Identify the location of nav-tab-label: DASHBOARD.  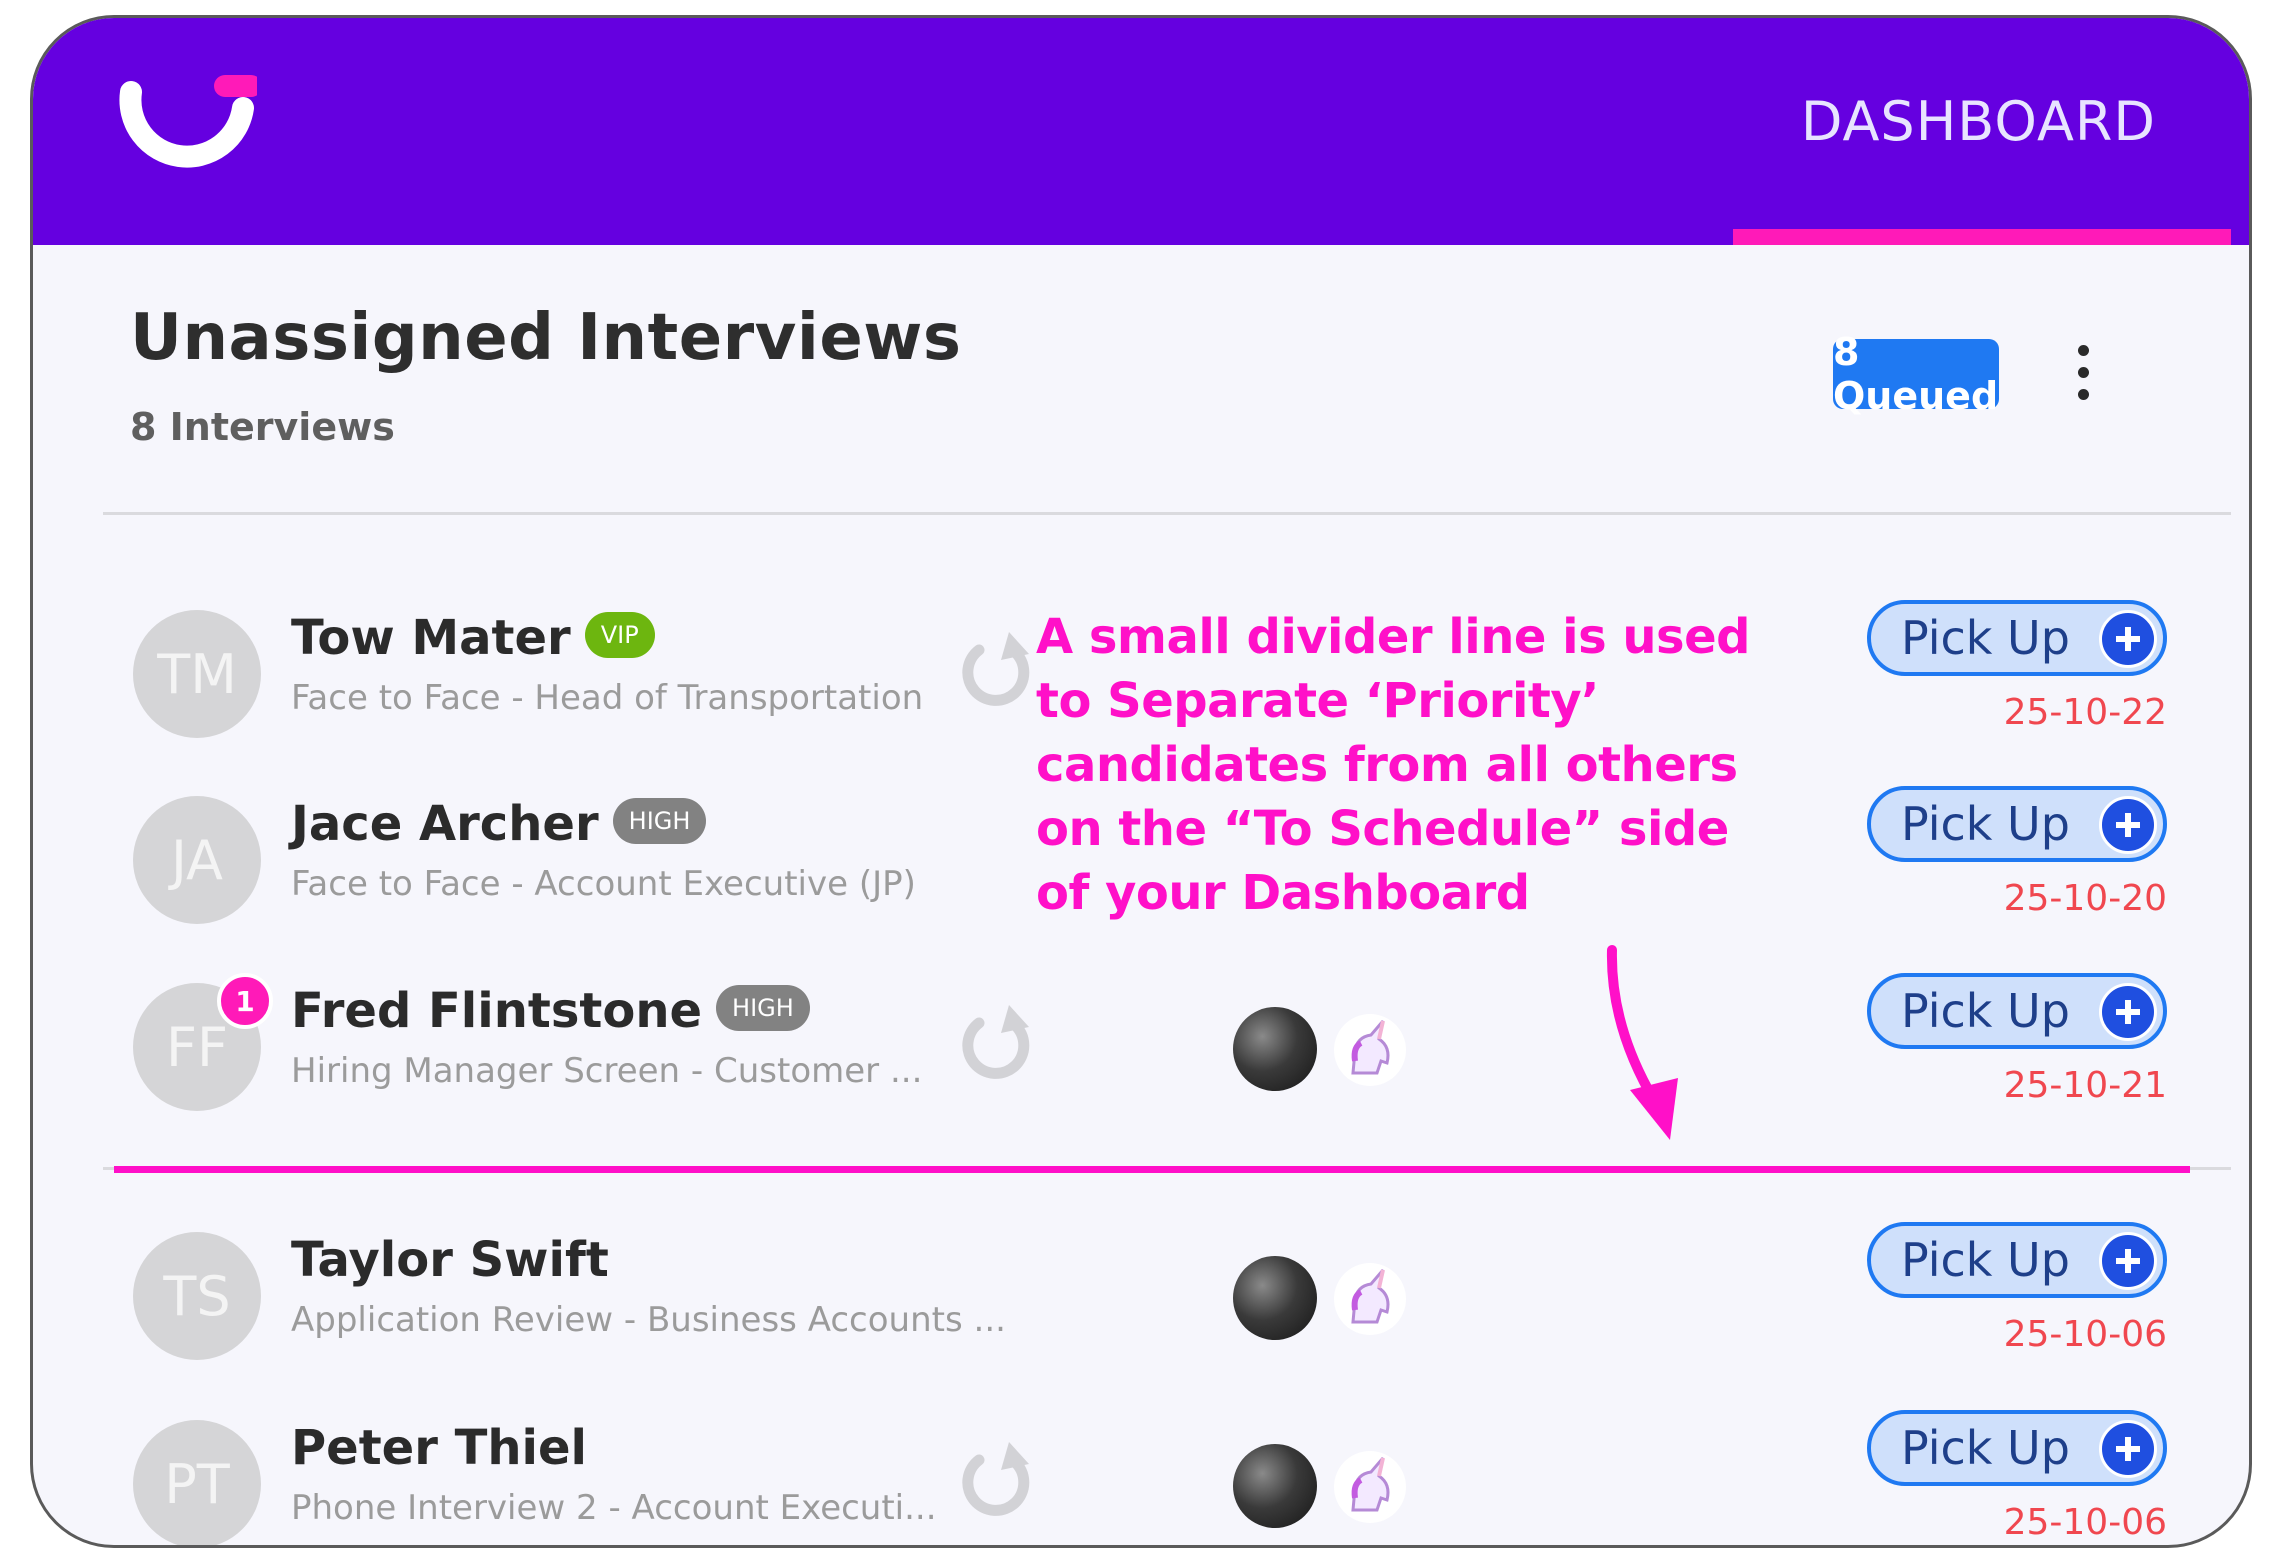
(1978, 121).